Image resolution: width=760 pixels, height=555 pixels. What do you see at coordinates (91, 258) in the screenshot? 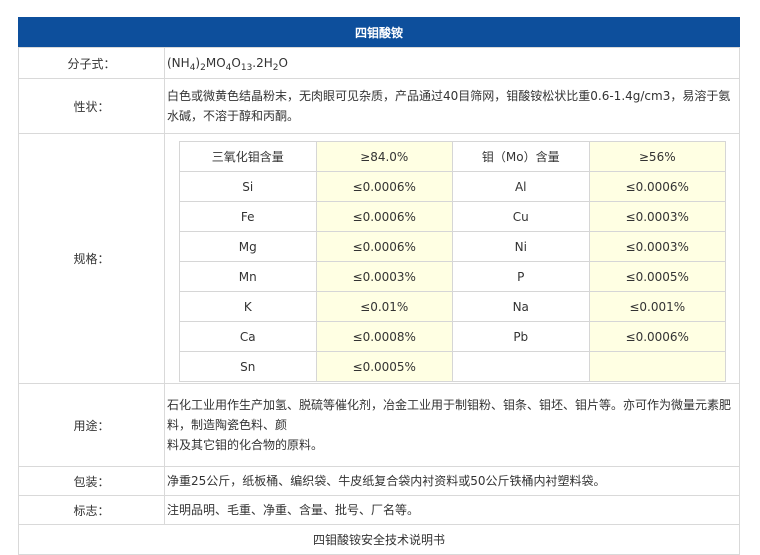
I see `spec-label: 规格：` at bounding box center [91, 258].